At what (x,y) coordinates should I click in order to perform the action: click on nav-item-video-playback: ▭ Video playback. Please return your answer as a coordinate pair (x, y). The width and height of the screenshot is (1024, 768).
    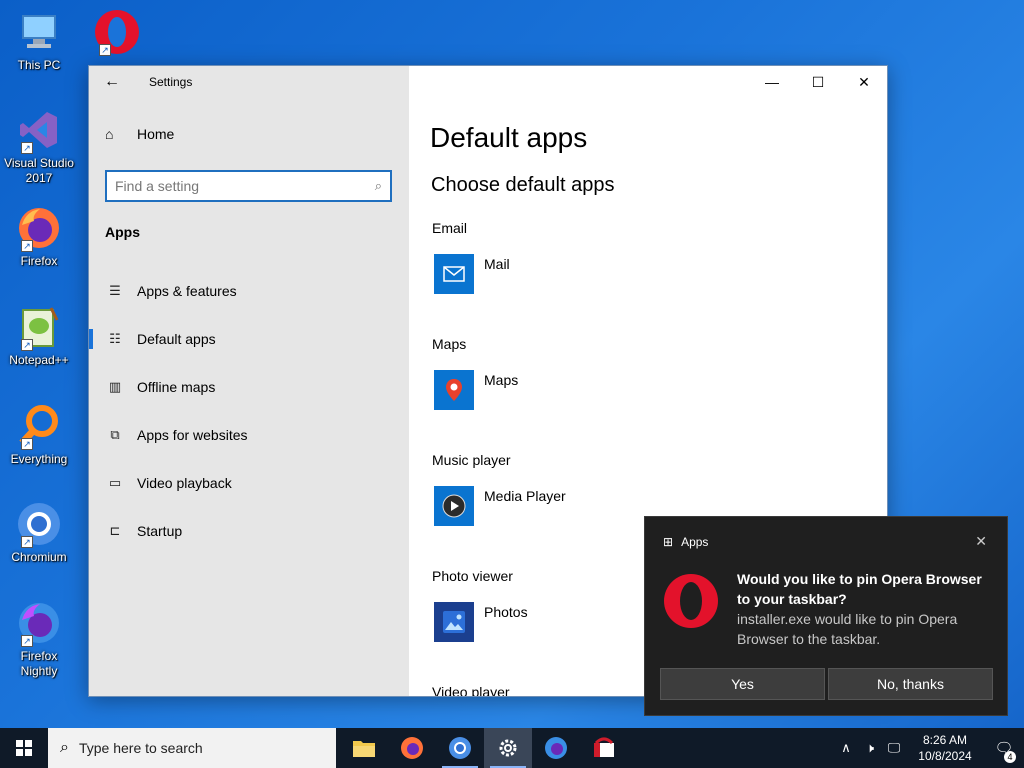
    Looking at the image, I should click on (249, 483).